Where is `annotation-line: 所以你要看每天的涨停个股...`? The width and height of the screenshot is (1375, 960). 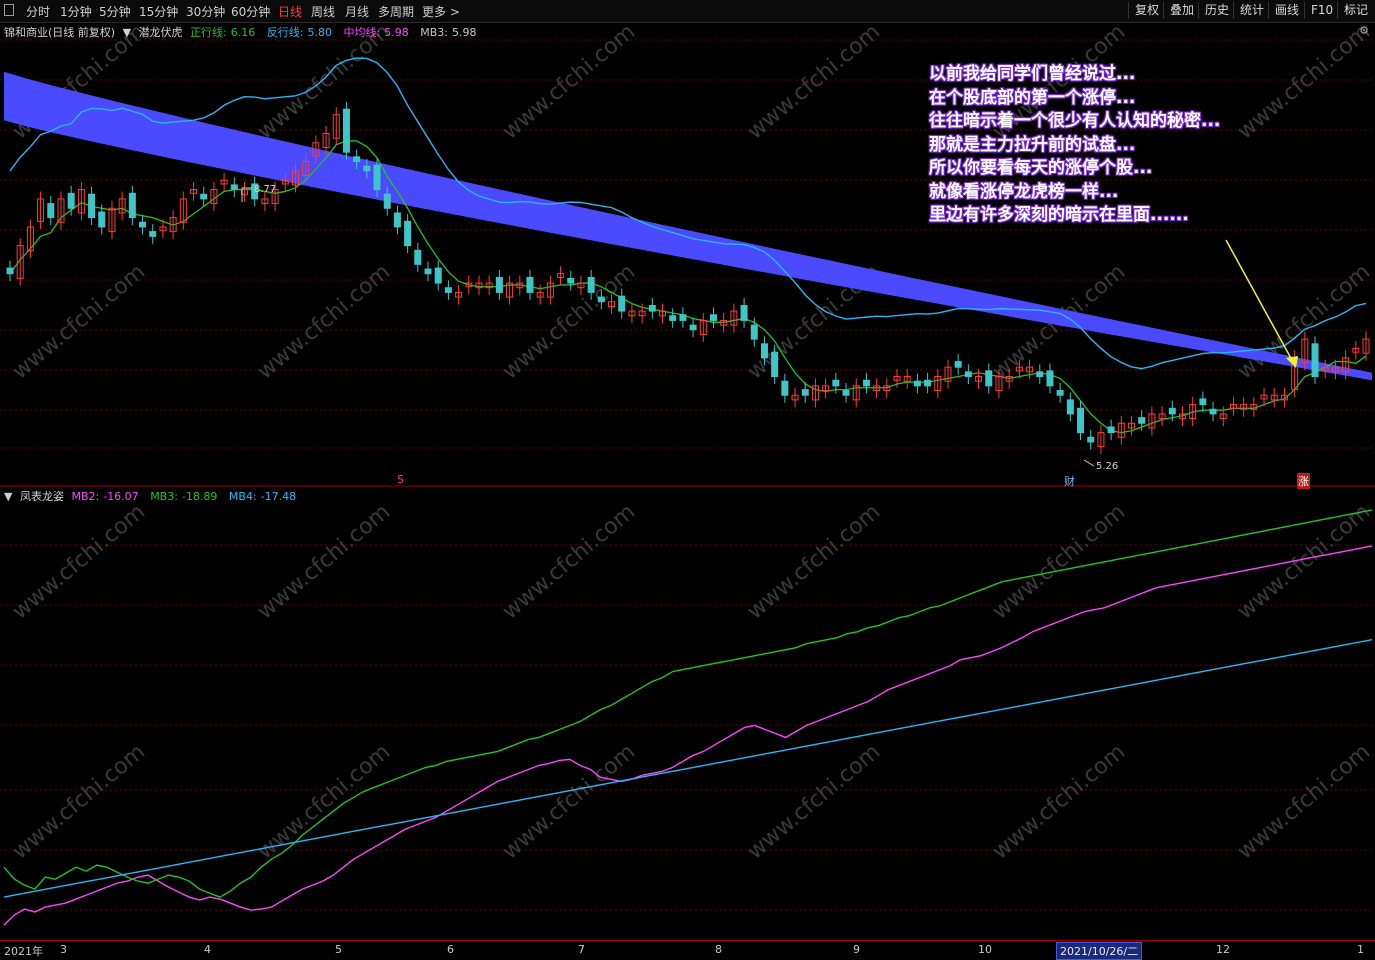 annotation-line: 所以你要看每天的涨停个股... is located at coordinates (1041, 168).